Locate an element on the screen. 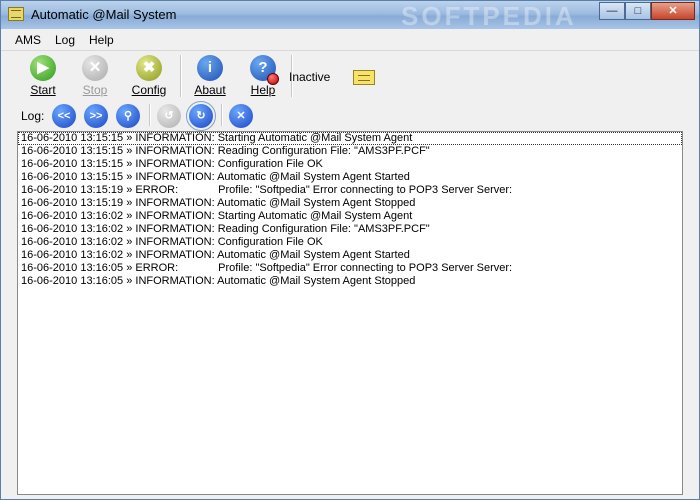 The width and height of the screenshot is (700, 500). log-first-button: << is located at coordinates (64, 116).